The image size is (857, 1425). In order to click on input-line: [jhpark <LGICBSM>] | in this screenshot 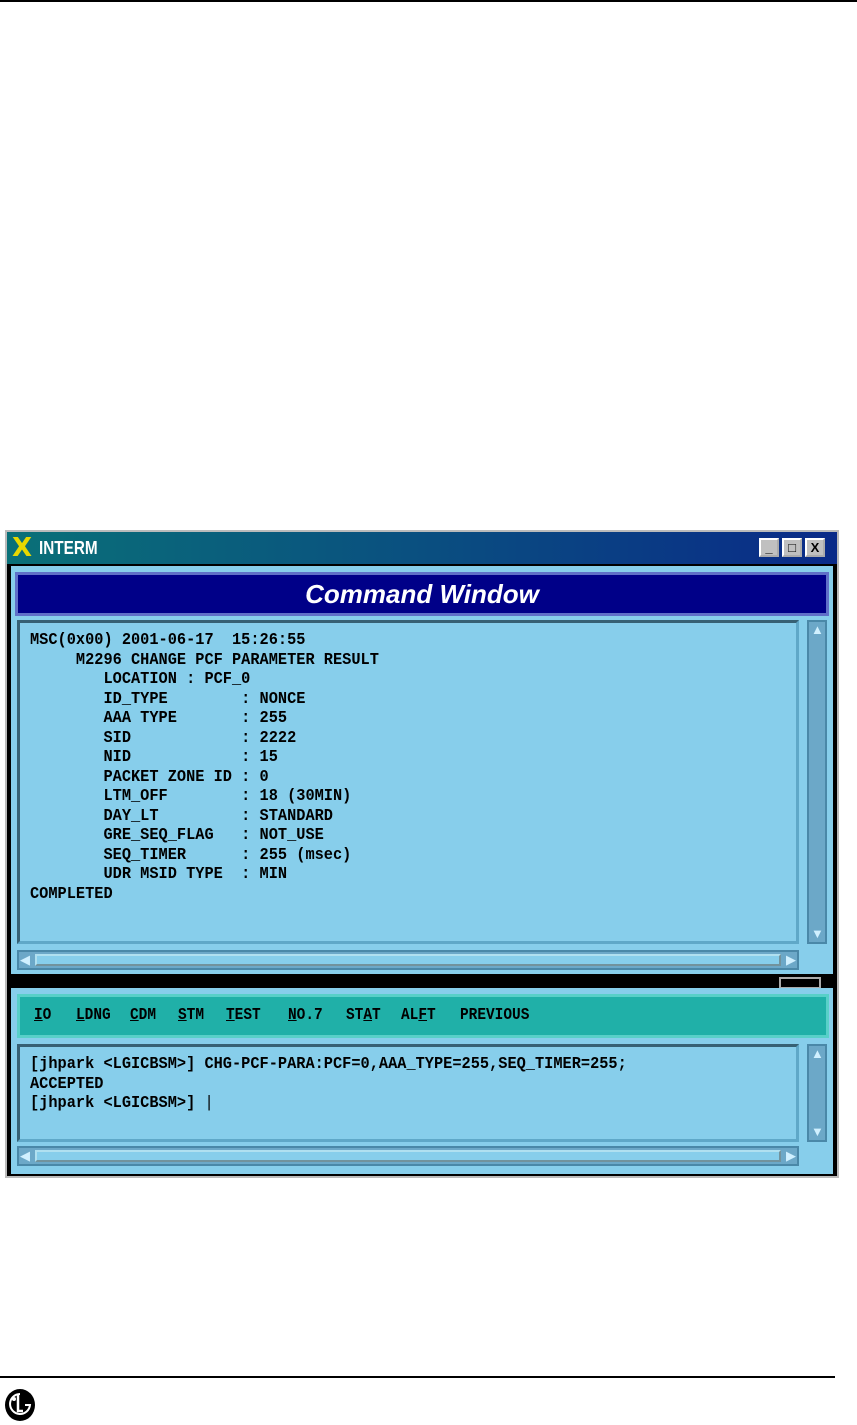, I will do `click(122, 1103)`.